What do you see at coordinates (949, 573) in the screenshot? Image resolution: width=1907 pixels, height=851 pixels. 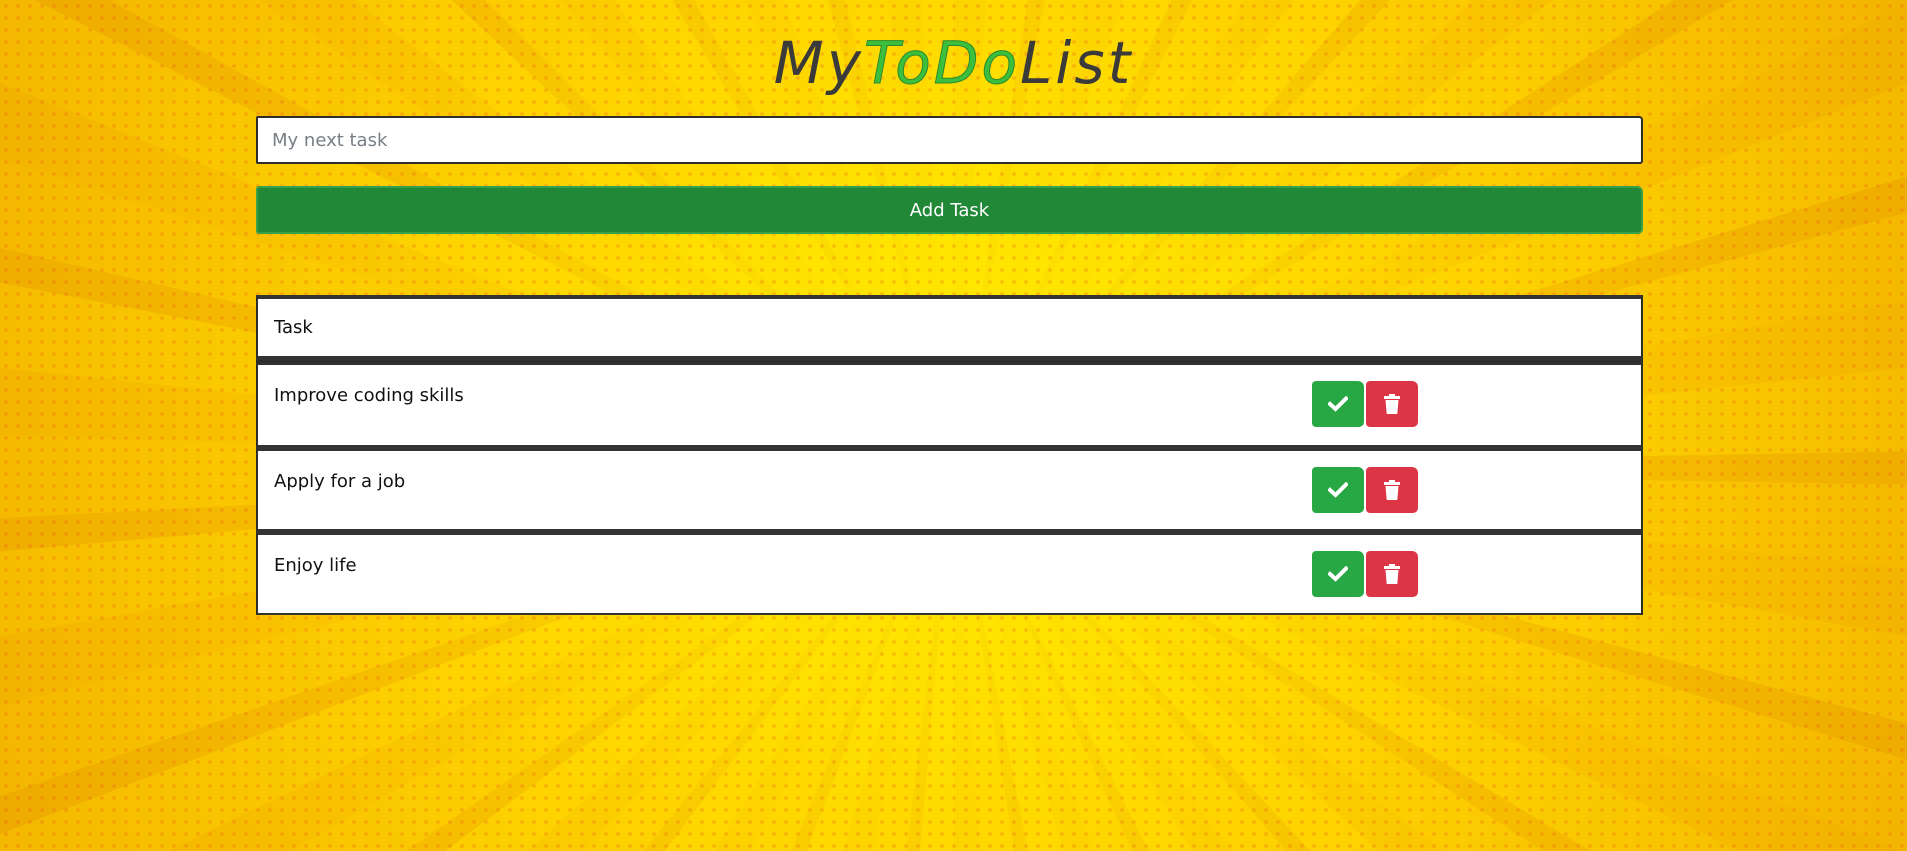 I see `table-row: Enjoy life` at bounding box center [949, 573].